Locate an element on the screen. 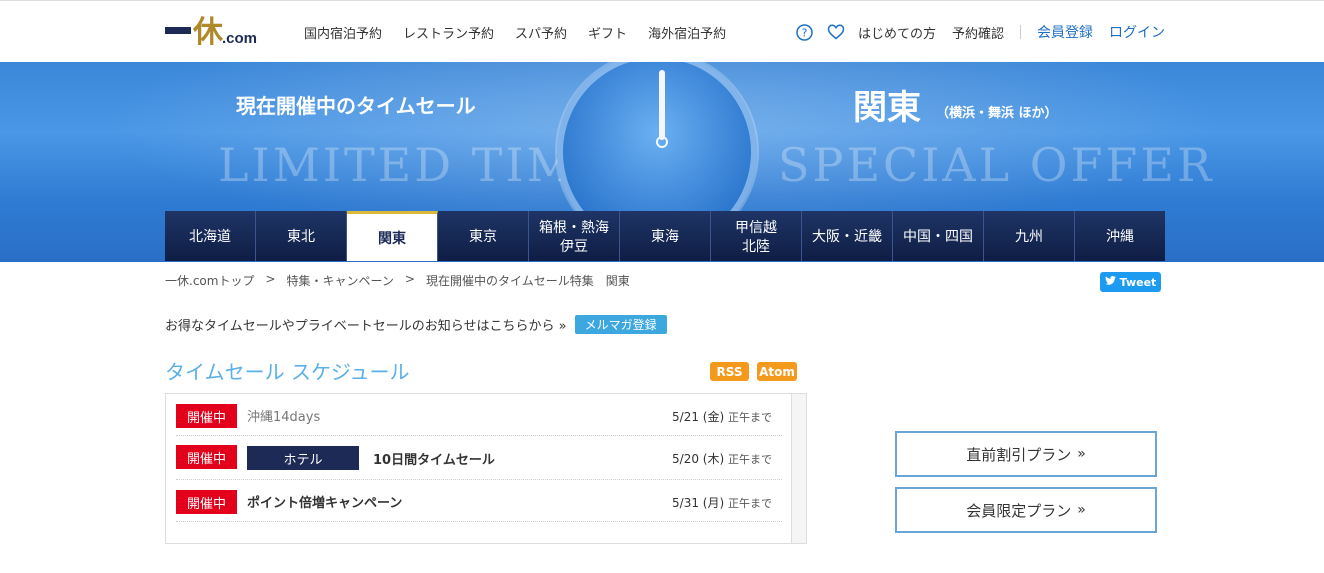 This screenshot has width=1324, height=573. site-logo: 休 .com is located at coordinates (211, 33).